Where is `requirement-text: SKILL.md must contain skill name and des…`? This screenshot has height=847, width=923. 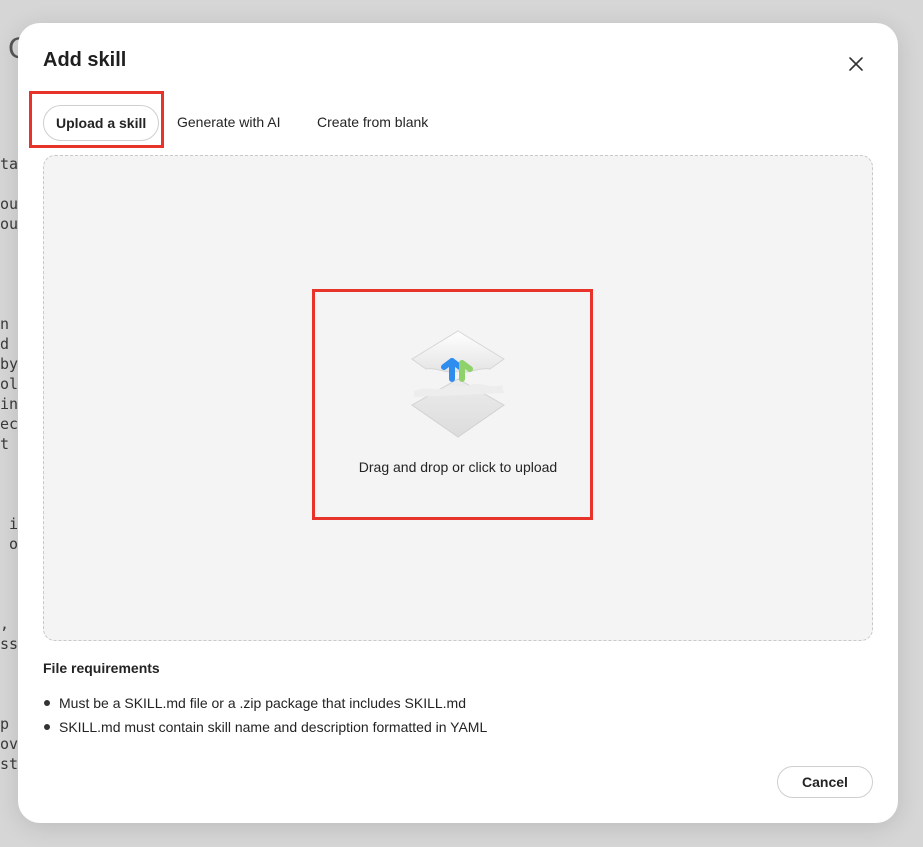
requirement-text: SKILL.md must contain skill name and des… is located at coordinates (273, 727).